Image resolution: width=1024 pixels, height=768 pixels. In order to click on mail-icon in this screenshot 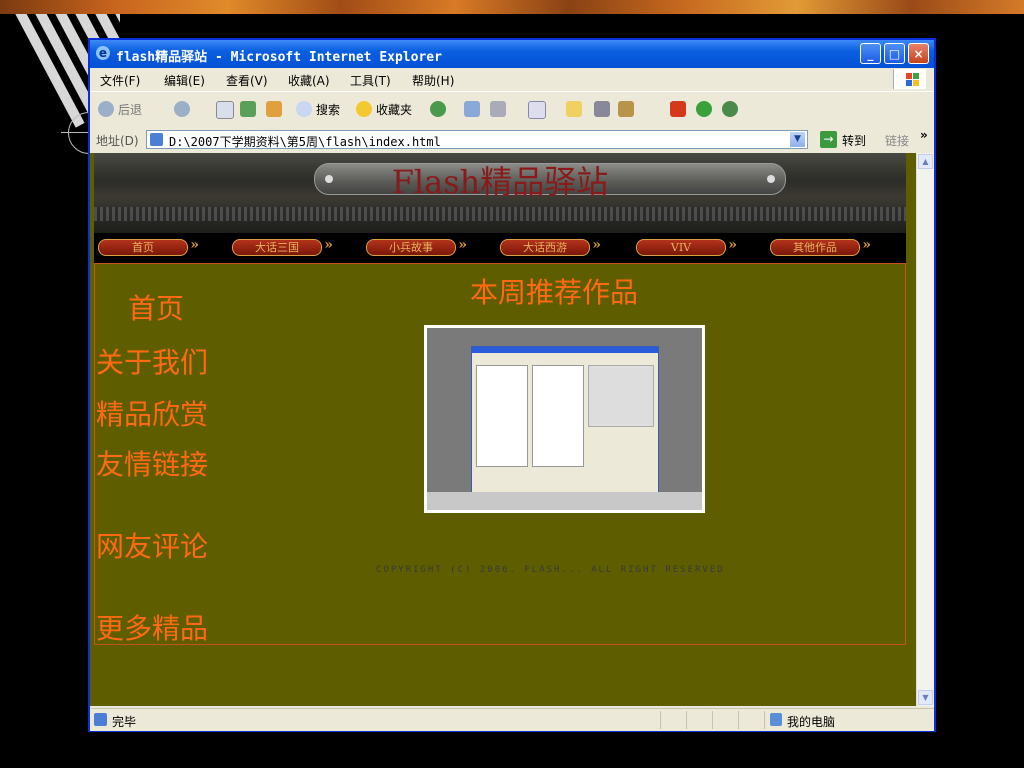, I will do `click(472, 109)`.